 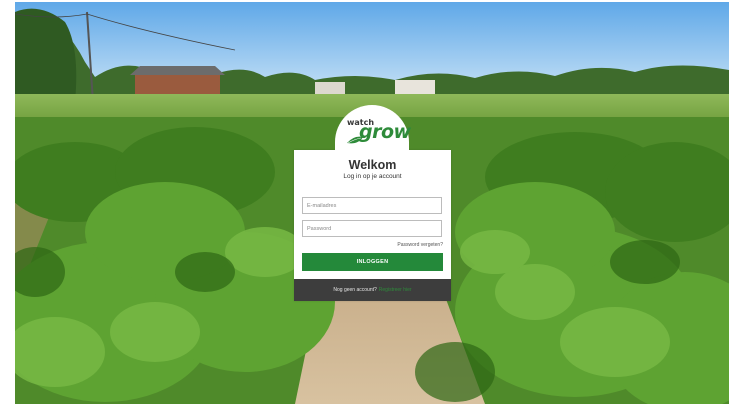 I want to click on leaf-icon, so click(x=355, y=140).